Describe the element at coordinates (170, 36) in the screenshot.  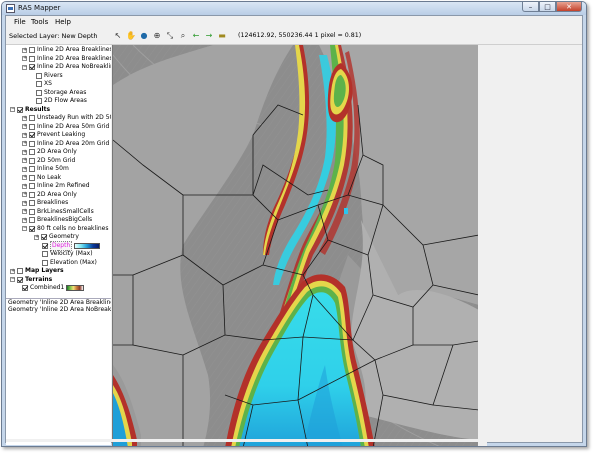
I see `full-extent-icon: ⤡` at that location.